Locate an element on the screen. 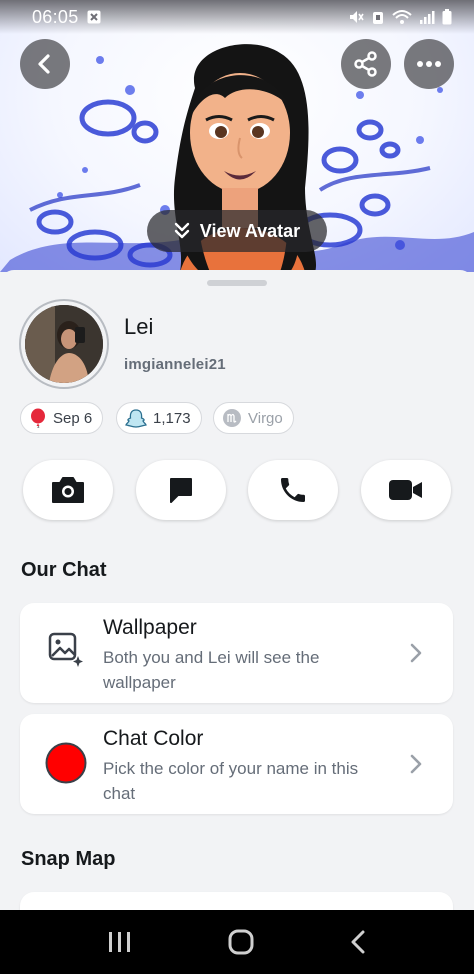 This screenshot has height=974, width=474. video-icon is located at coordinates (405, 490).